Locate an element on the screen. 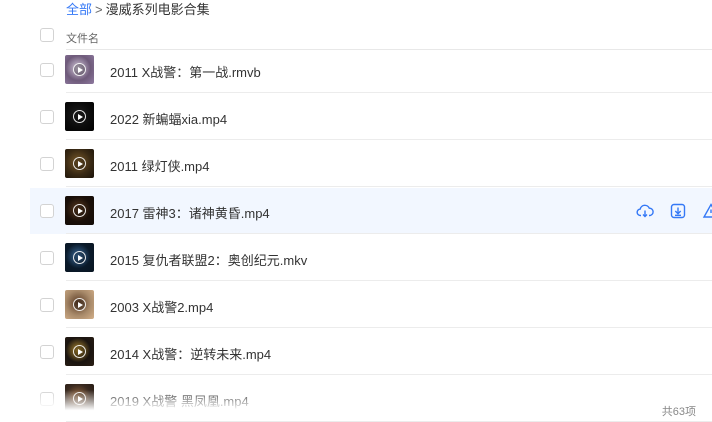 This screenshot has height=422, width=712. file-name: 2015 复仇者联盟2：奥创纪元.mkv is located at coordinates (208, 259).